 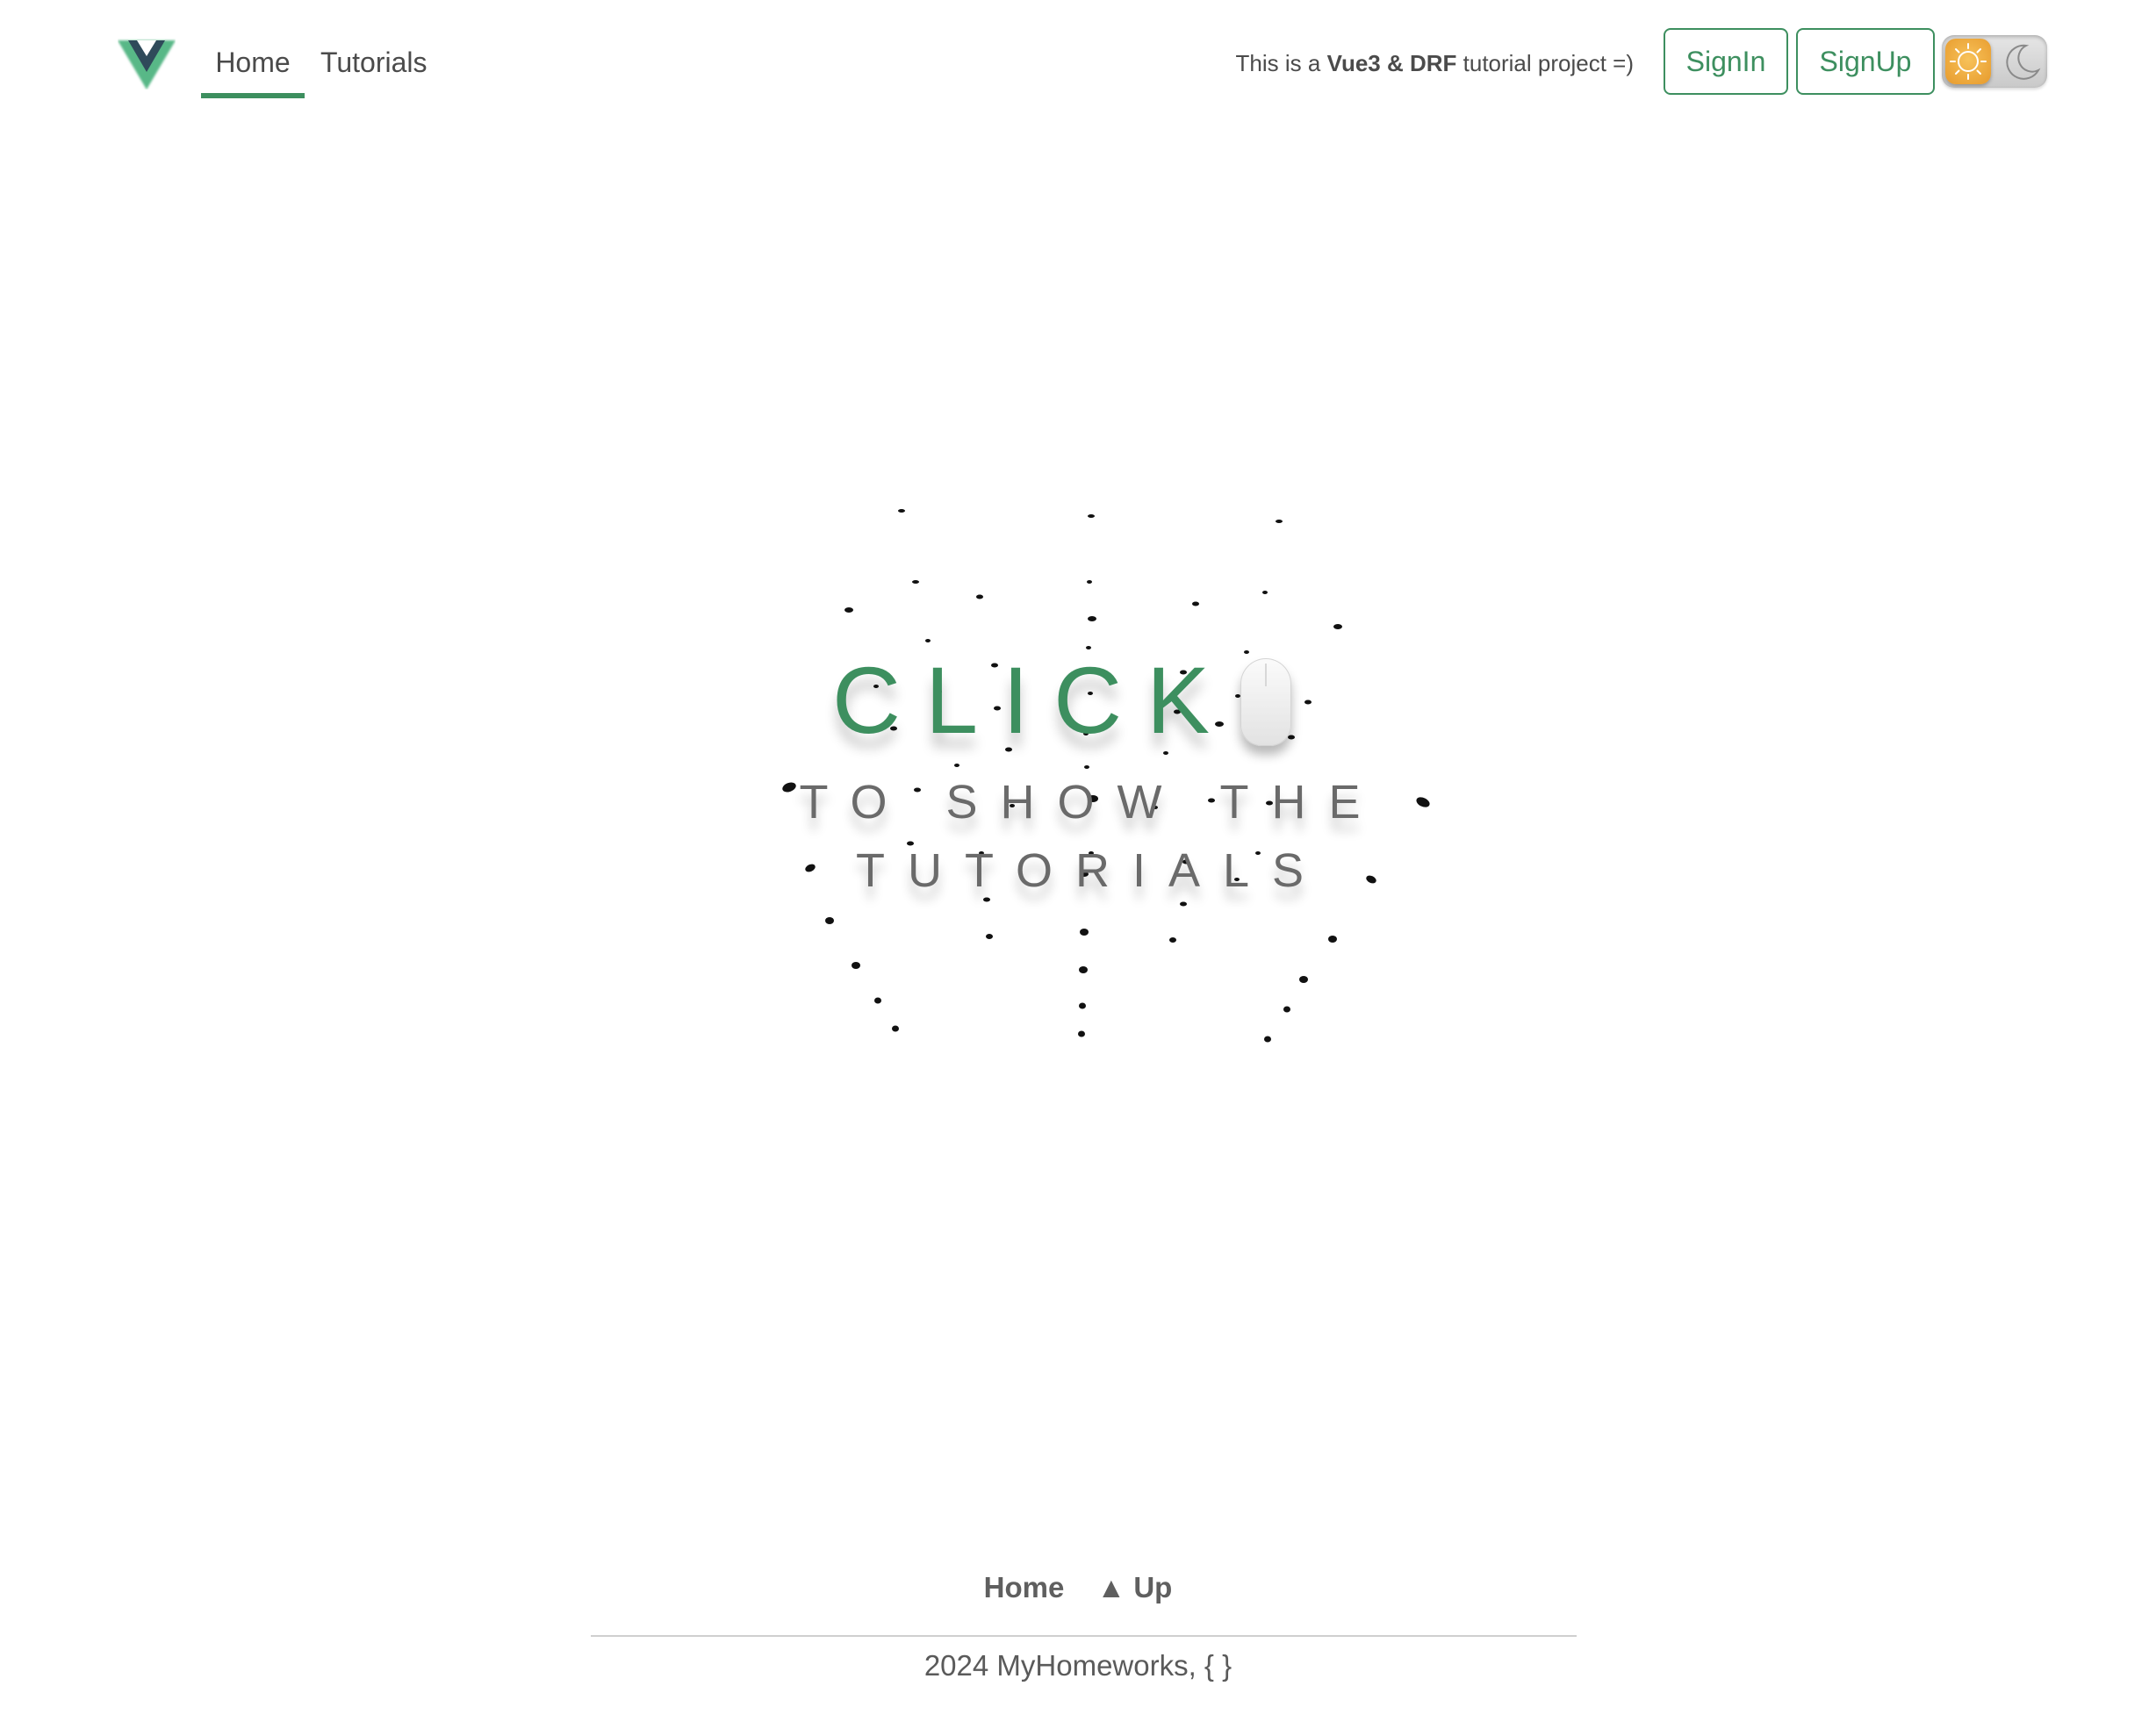 I want to click on hero-click-area: CLICK TO SHOW THE TUTORIALS, so click(x=1079, y=781).